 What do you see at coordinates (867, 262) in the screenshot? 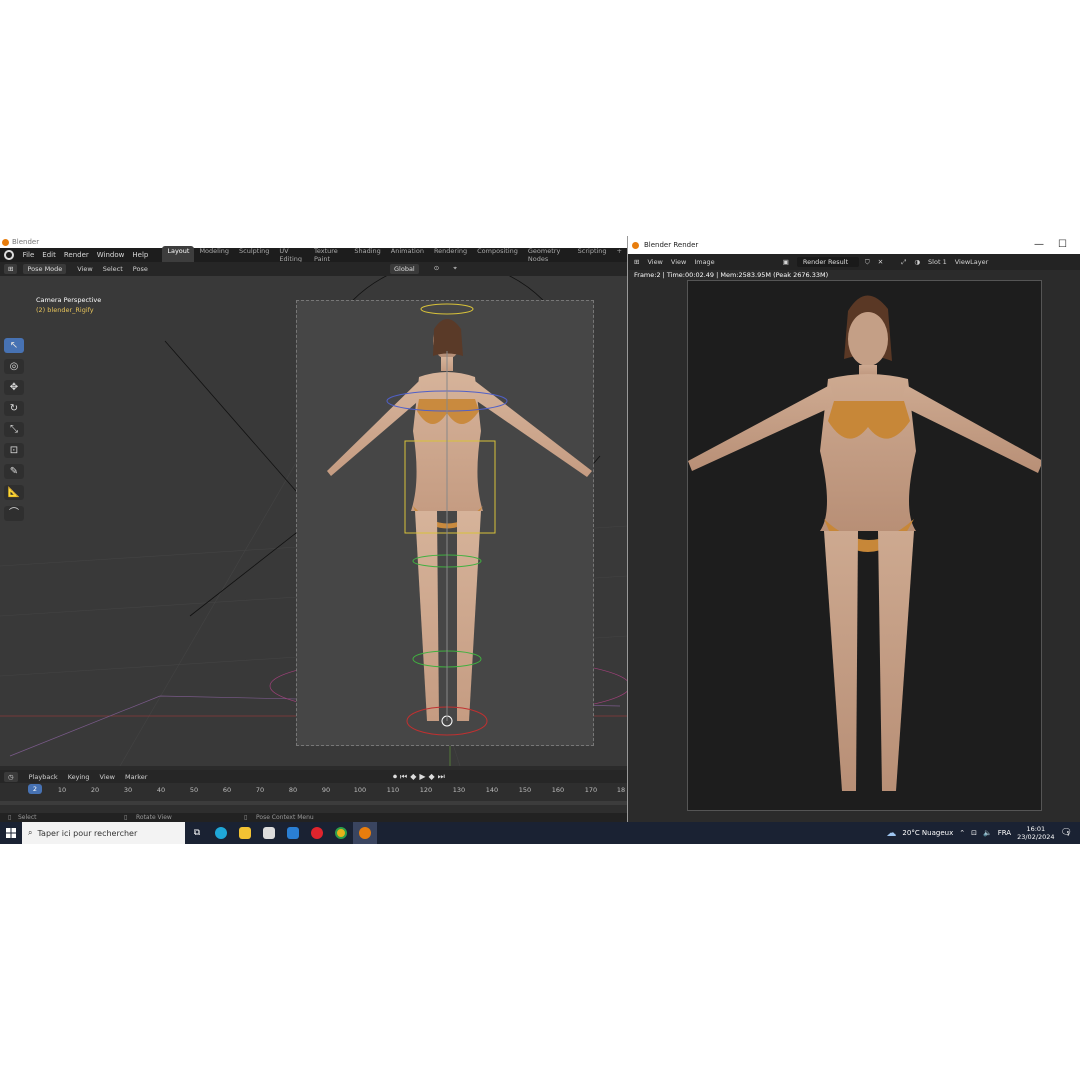
I see `fake-user-icon: ⛉` at bounding box center [867, 262].